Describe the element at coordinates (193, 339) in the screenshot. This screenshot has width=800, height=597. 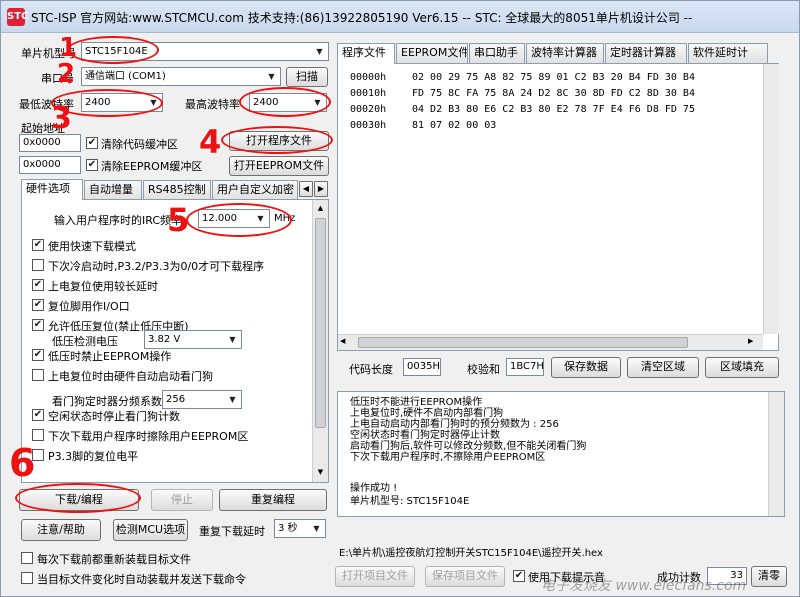
I see `lvd-voltage-select: 3.82 V ▼` at that location.